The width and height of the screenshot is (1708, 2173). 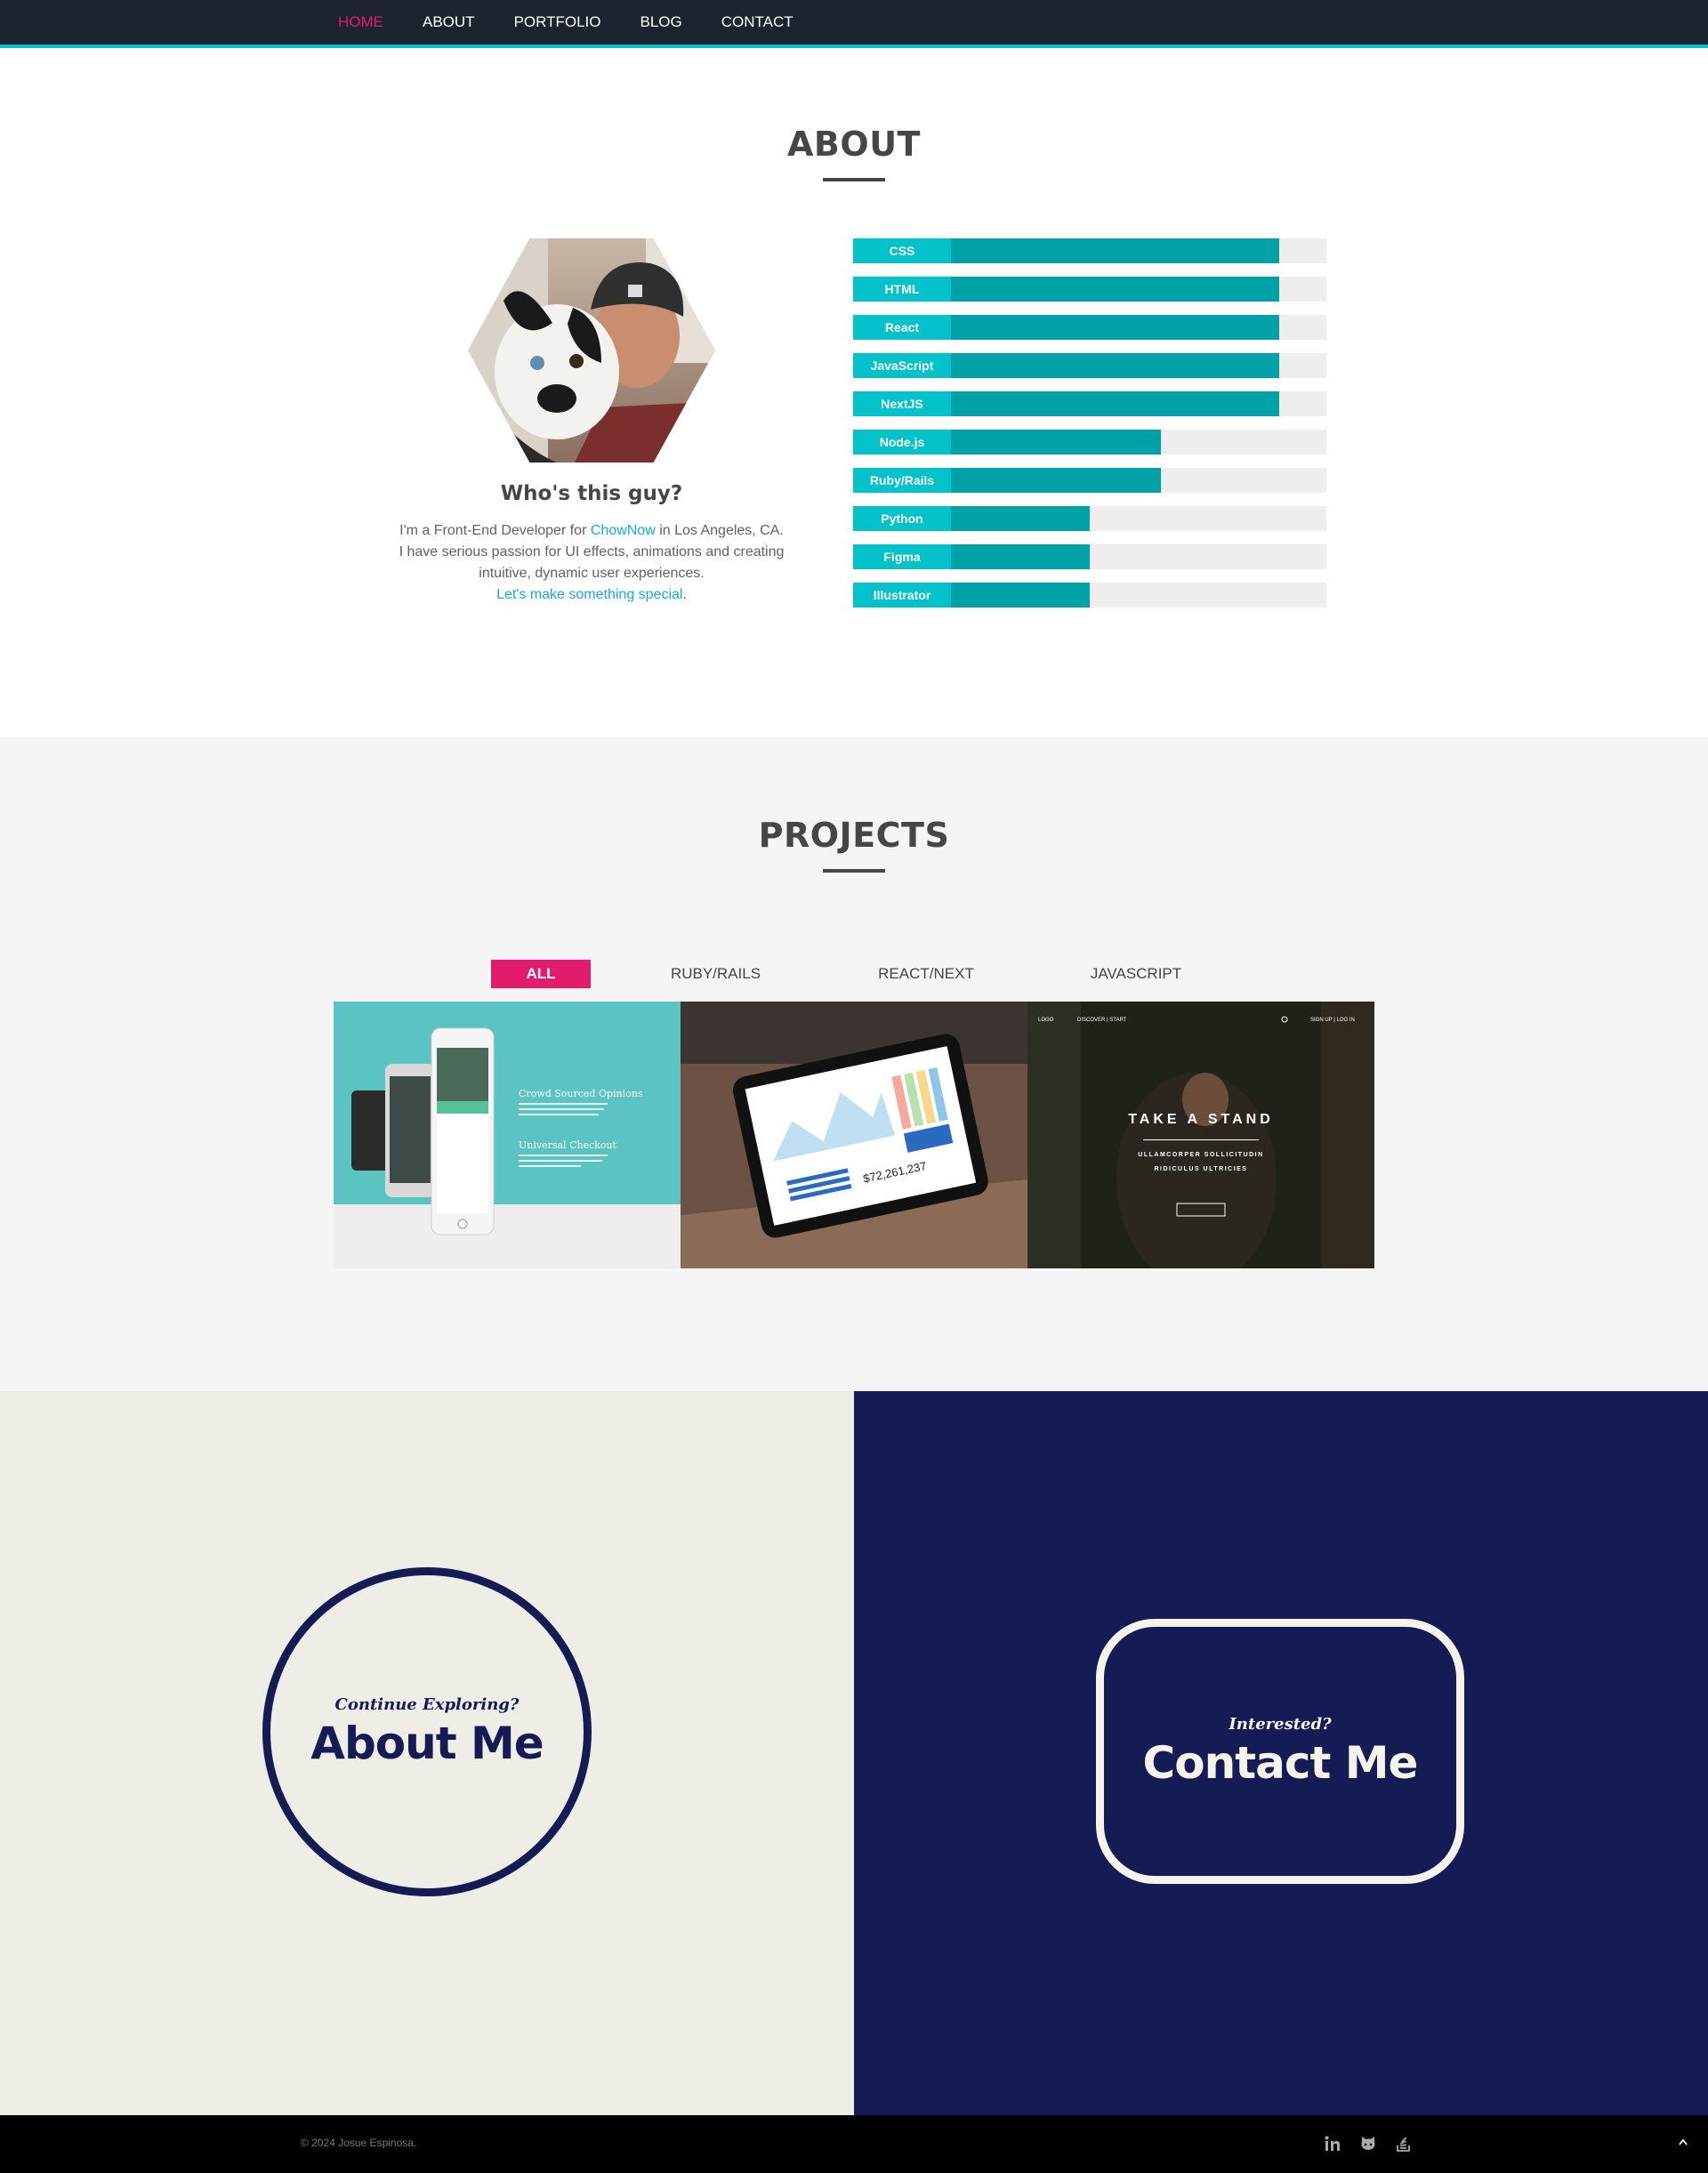 What do you see at coordinates (1089, 250) in the screenshot?
I see `skill-bar: CSS` at bounding box center [1089, 250].